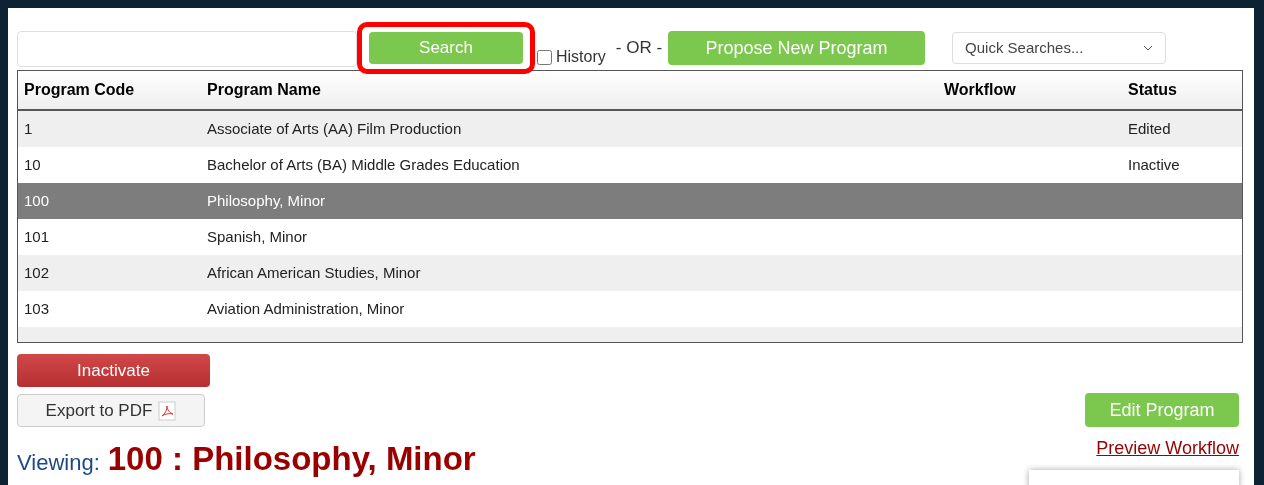 This screenshot has width=1264, height=485. Describe the element at coordinates (37, 236) in the screenshot. I see `table-cell: 101` at that location.